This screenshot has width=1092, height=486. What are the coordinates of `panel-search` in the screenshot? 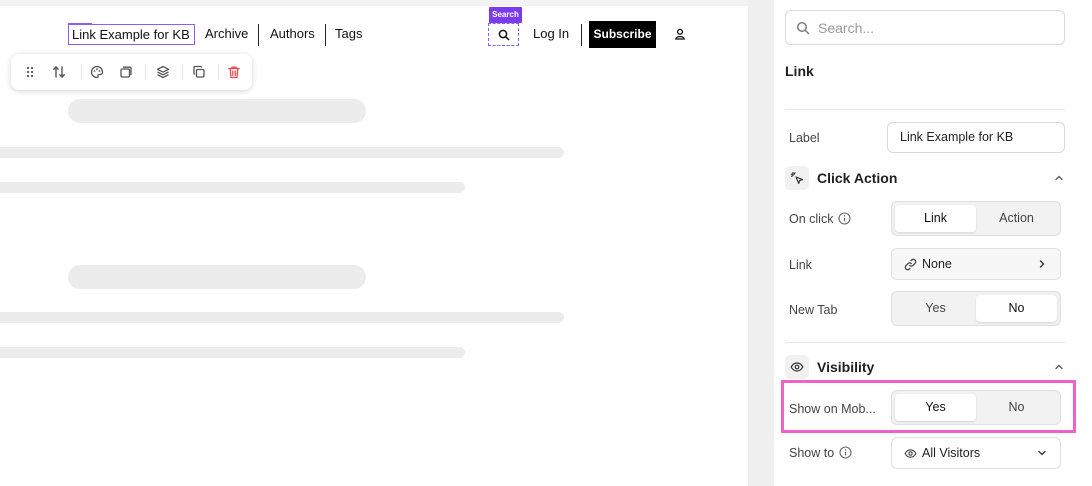 It's located at (925, 27).